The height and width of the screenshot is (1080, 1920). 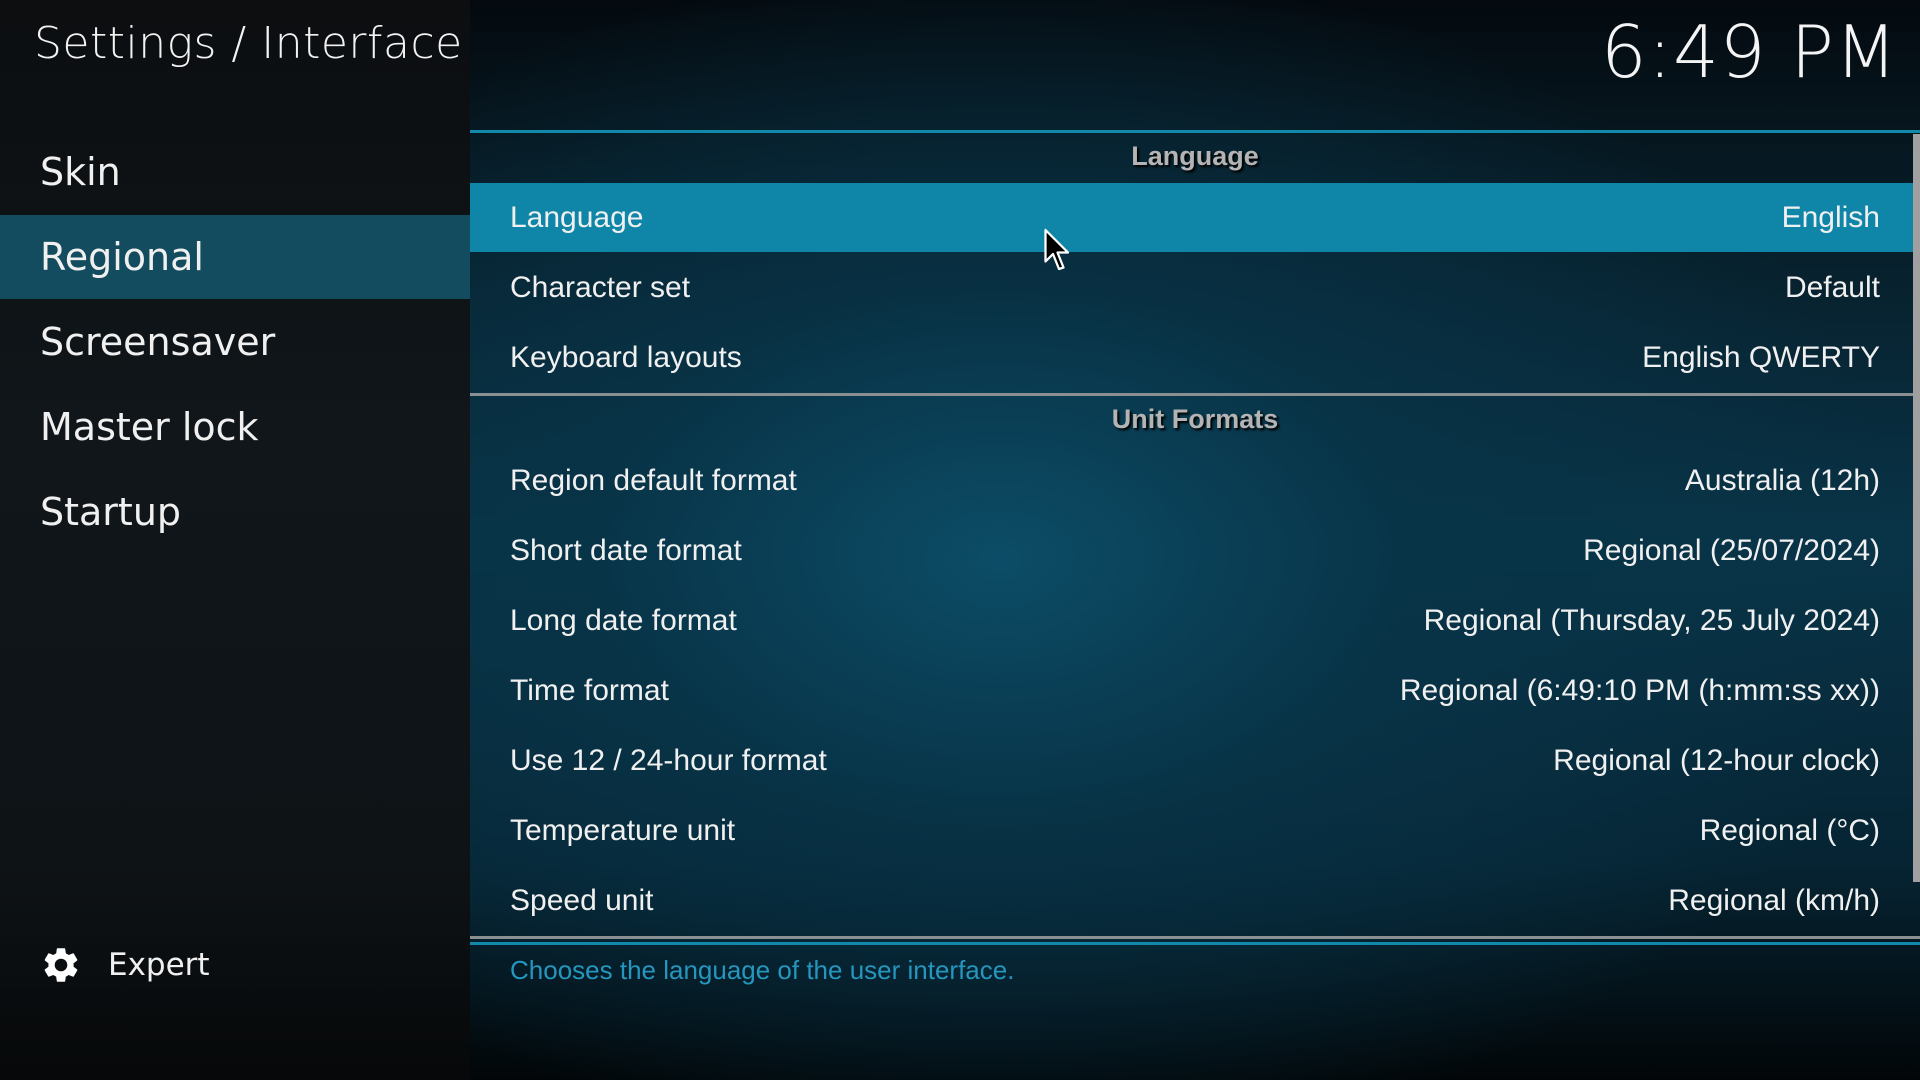 I want to click on page-title: Settings / Interface, so click(x=248, y=43).